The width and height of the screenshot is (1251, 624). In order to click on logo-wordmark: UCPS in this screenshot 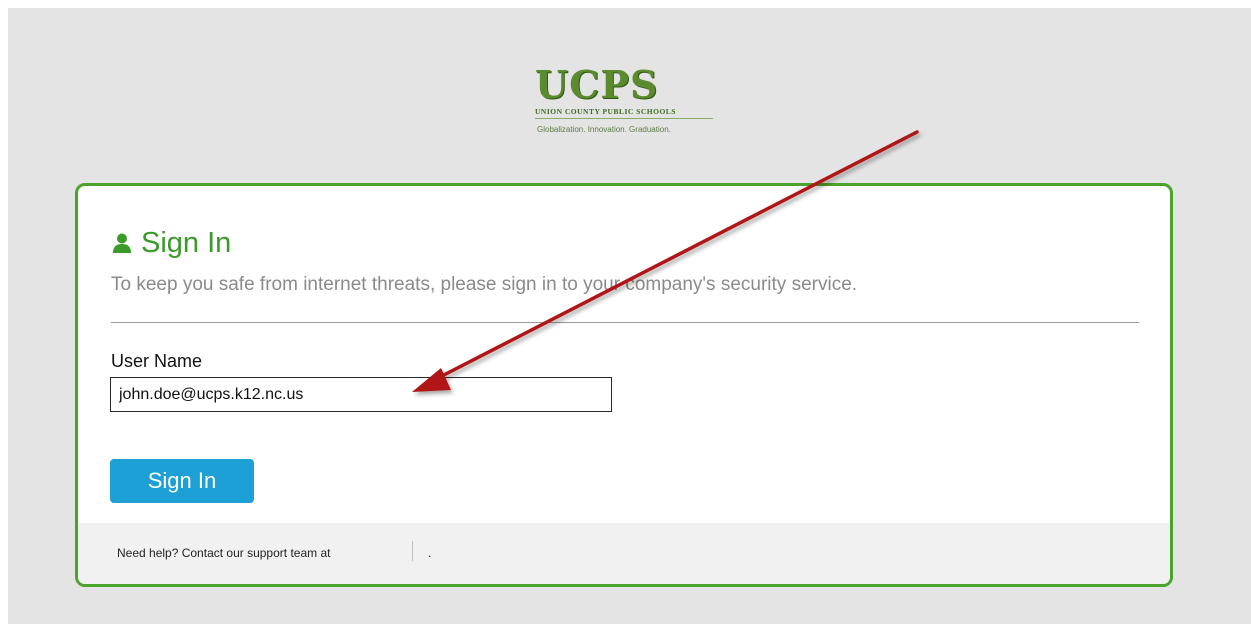, I will do `click(597, 84)`.